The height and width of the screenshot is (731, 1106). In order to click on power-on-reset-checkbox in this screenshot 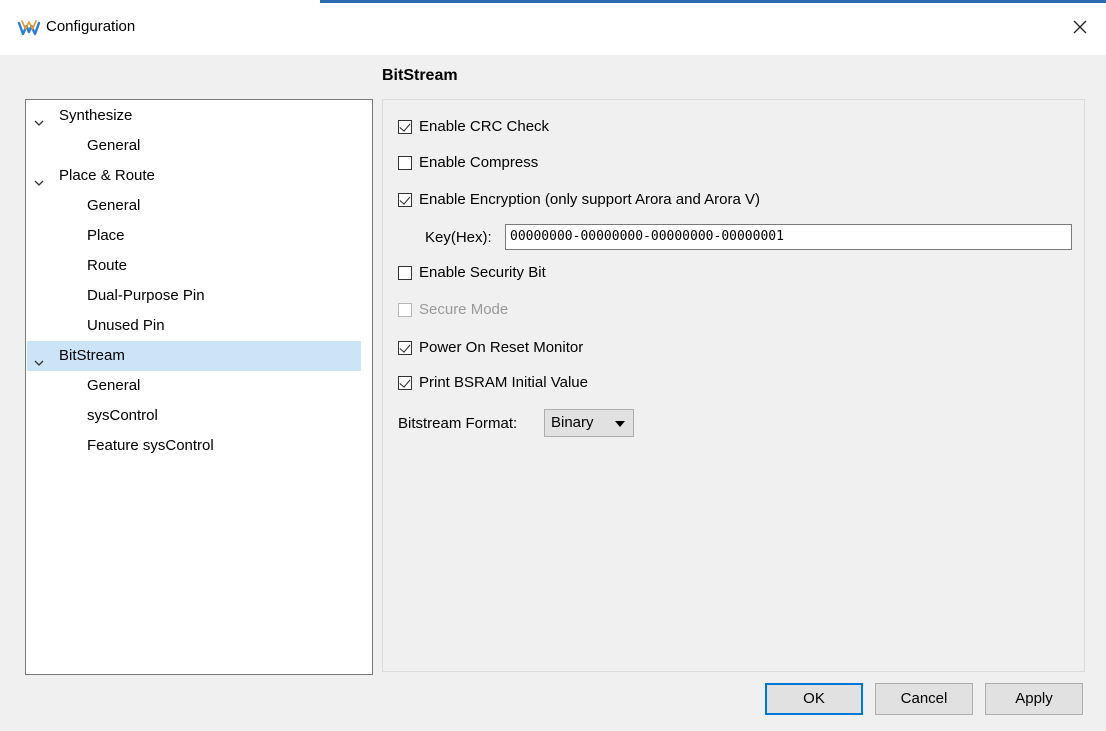, I will do `click(405, 348)`.